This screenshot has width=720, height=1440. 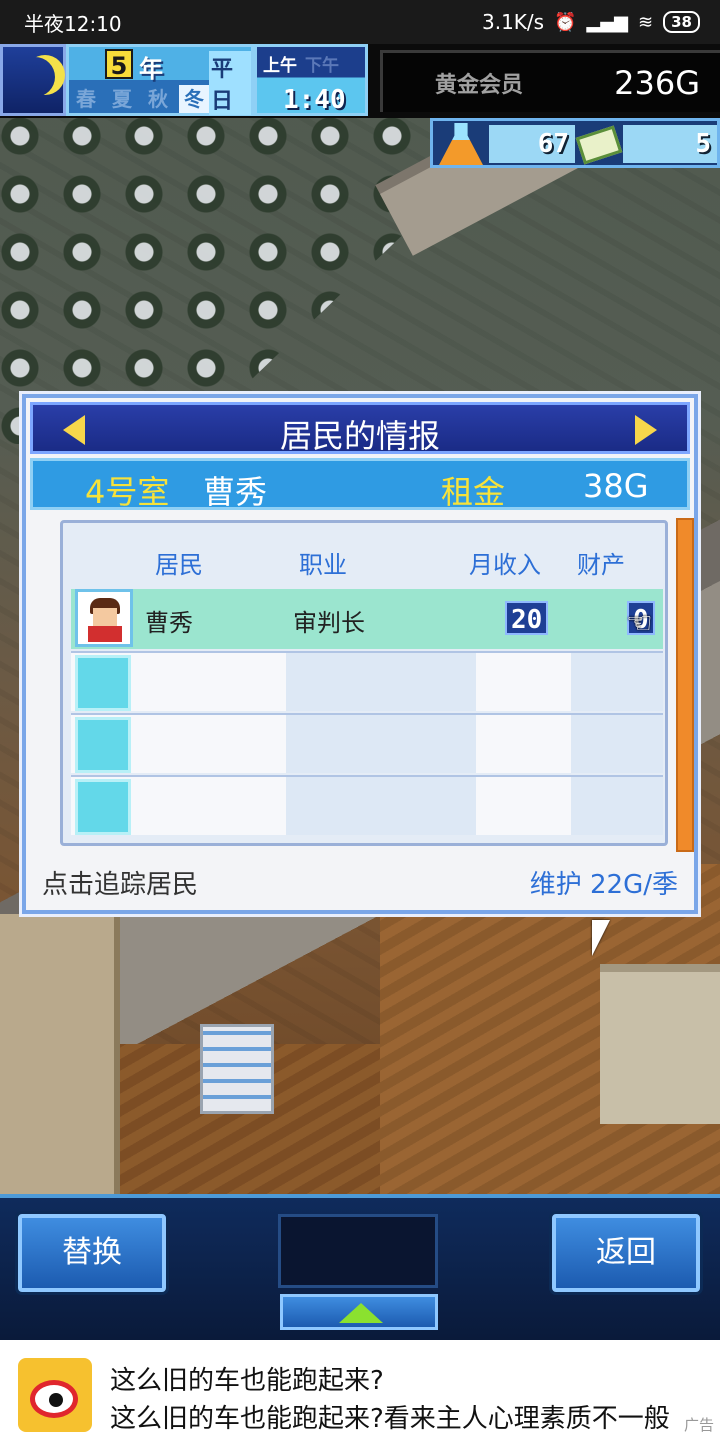 I want to click on ampm-indicator: 上午 下午, so click(x=301, y=63).